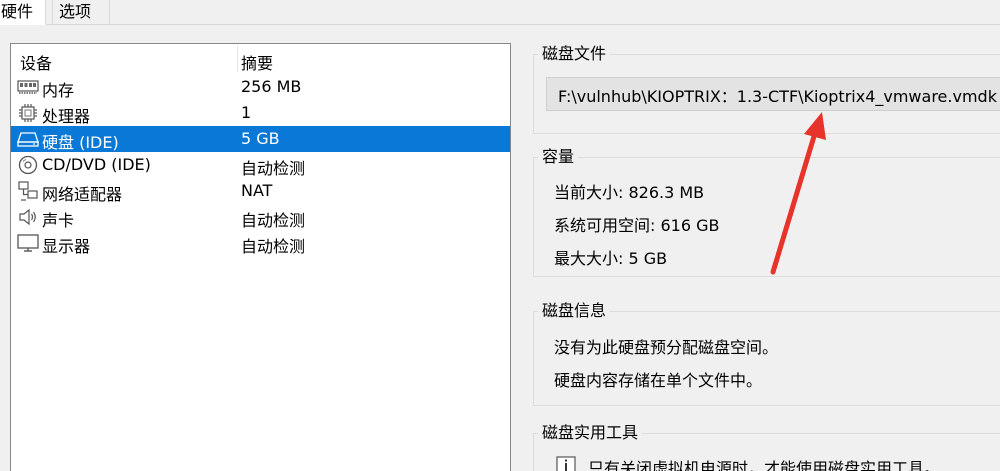 This screenshot has width=1000, height=471. I want to click on device-row-sound-card: 声卡 自动检测, so click(260, 217).